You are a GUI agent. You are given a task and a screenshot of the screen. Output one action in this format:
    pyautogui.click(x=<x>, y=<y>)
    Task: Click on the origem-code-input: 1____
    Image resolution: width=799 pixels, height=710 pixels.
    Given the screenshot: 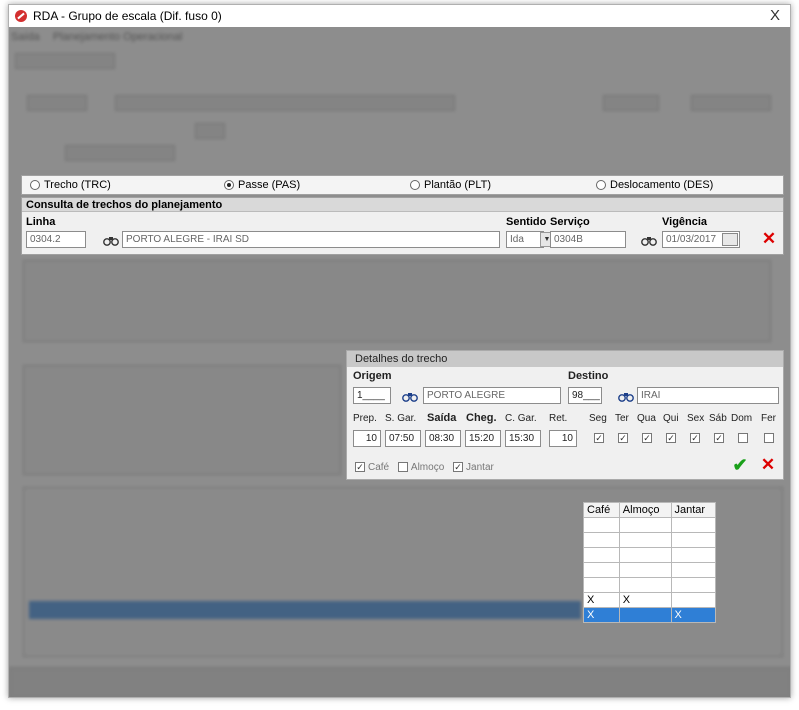 What is the action you would take?
    pyautogui.click(x=372, y=395)
    